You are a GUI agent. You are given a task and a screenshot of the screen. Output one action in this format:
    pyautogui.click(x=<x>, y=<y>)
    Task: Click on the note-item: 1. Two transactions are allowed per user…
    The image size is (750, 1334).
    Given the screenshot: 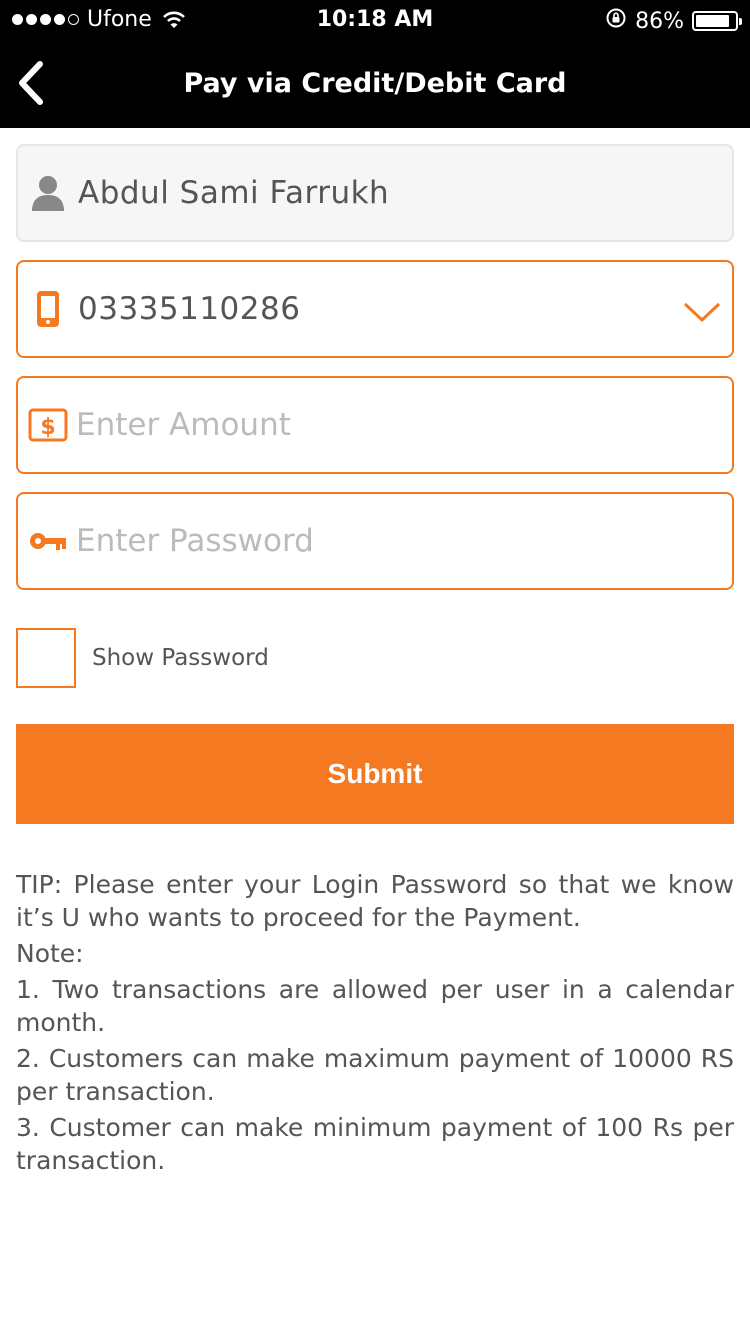 What is the action you would take?
    pyautogui.click(x=375, y=1006)
    